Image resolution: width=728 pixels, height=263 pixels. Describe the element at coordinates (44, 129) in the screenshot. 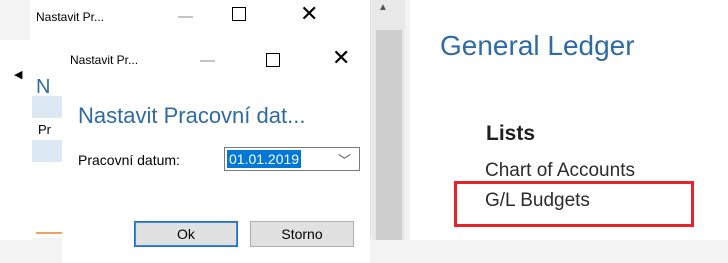

I see `partial-label: Pr` at that location.